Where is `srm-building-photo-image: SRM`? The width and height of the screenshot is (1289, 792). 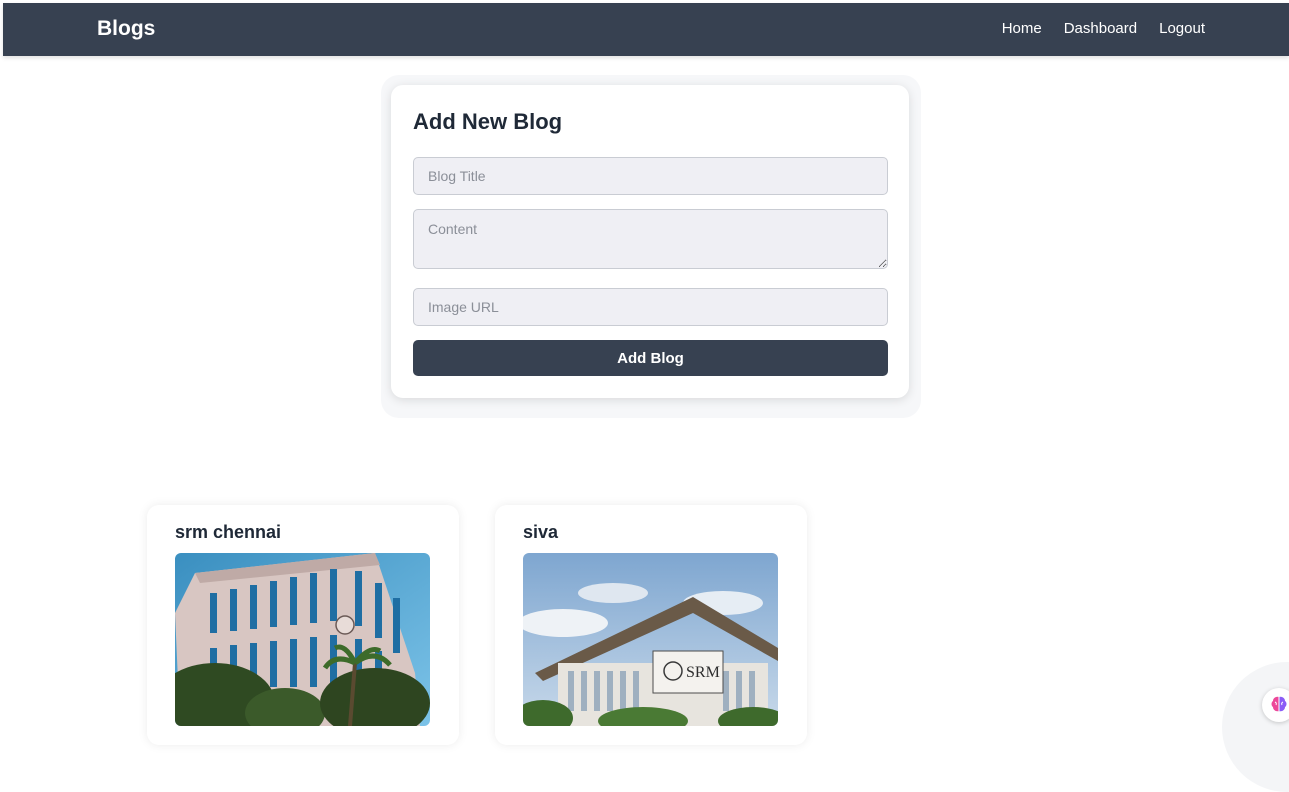 srm-building-photo-image: SRM is located at coordinates (650, 639).